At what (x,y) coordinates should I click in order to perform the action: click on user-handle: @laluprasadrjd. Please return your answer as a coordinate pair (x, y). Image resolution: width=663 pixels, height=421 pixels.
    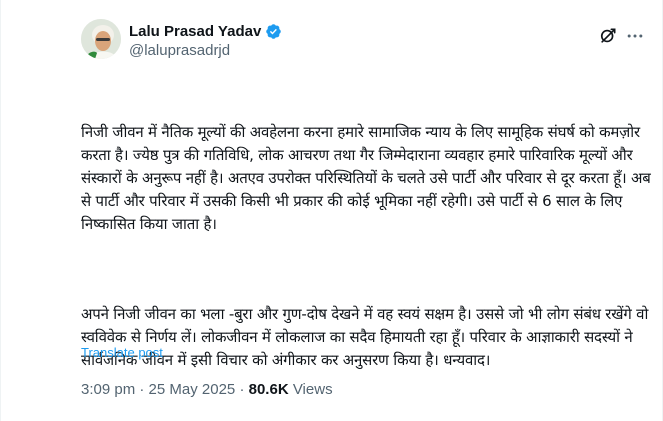
    Looking at the image, I should click on (205, 51).